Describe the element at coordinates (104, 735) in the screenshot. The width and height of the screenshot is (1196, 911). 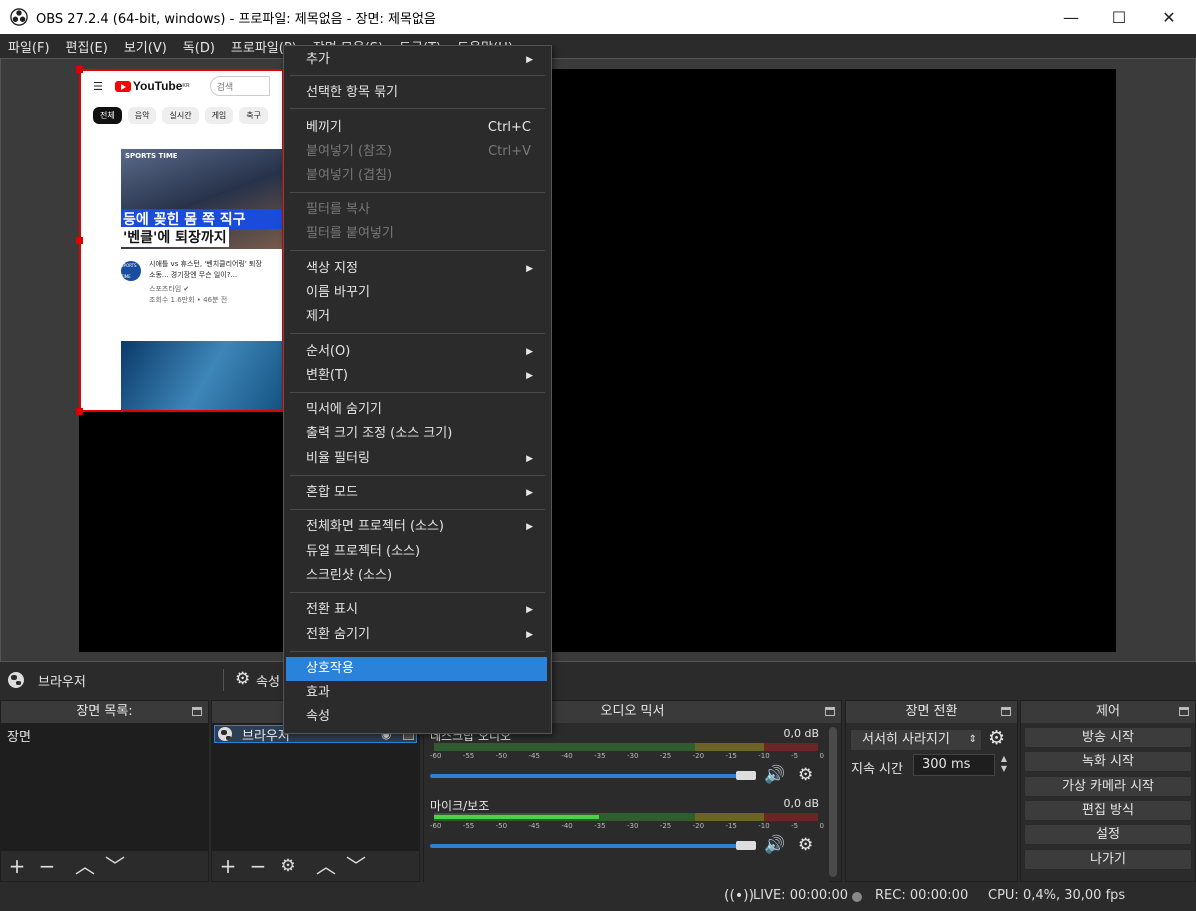
I see `scene-item: 장면` at that location.